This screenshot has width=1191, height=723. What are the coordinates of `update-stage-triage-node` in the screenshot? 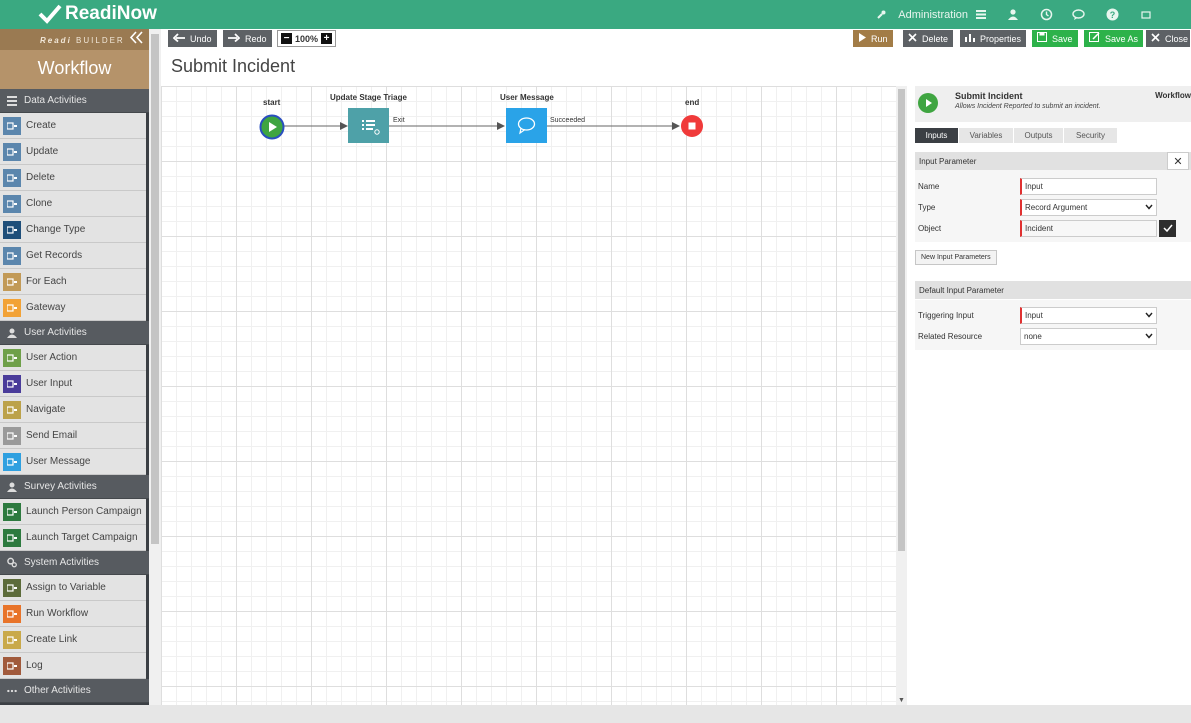 It's located at (368, 125).